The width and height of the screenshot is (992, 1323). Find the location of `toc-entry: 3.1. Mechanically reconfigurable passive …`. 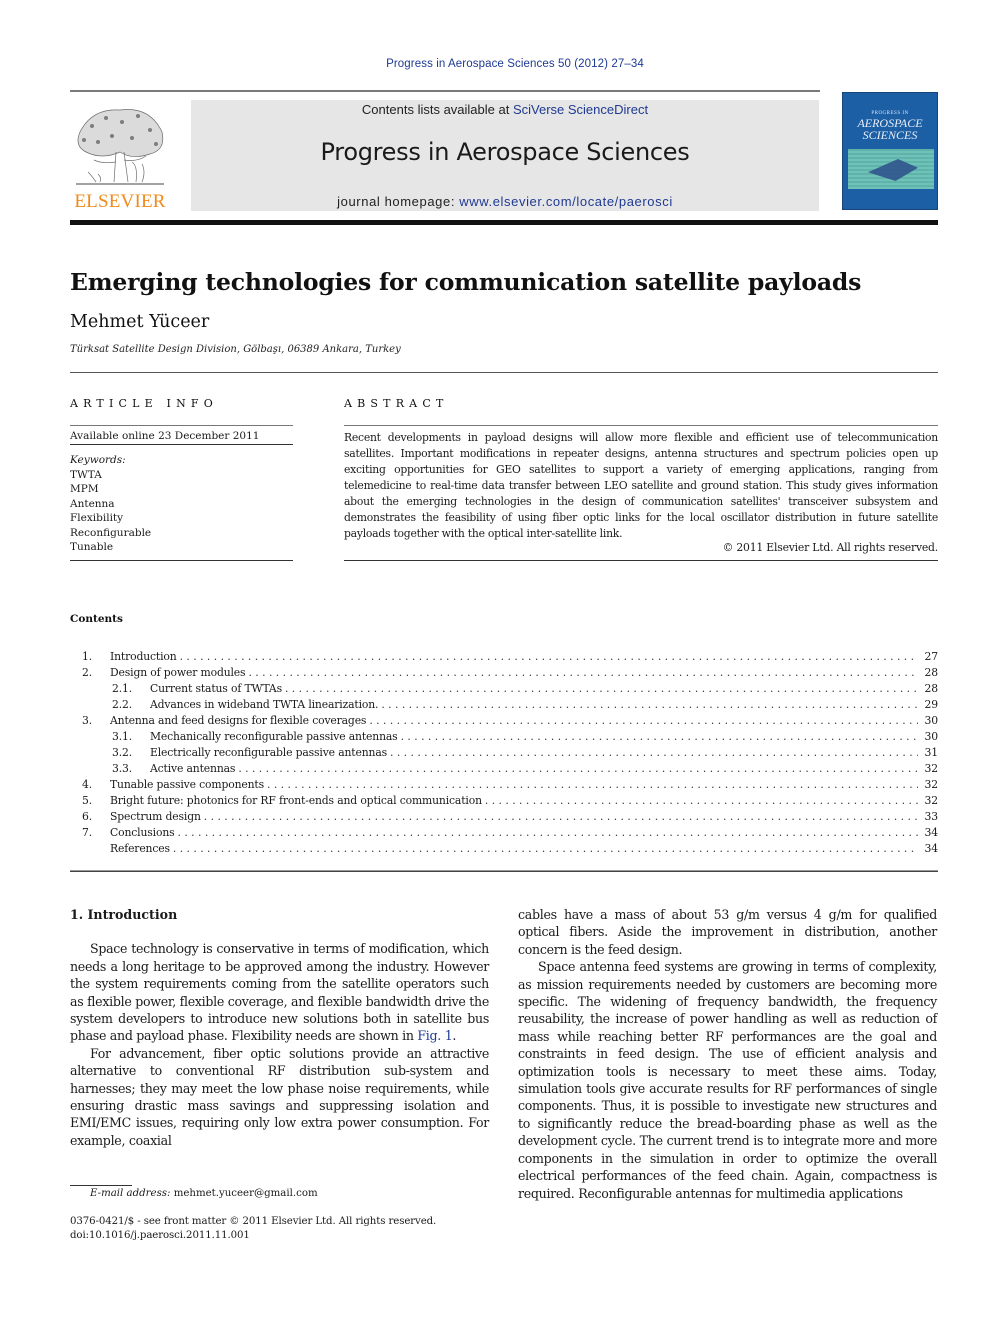

toc-entry: 3.1. Mechanically reconfigurable passive … is located at coordinates (504, 737).